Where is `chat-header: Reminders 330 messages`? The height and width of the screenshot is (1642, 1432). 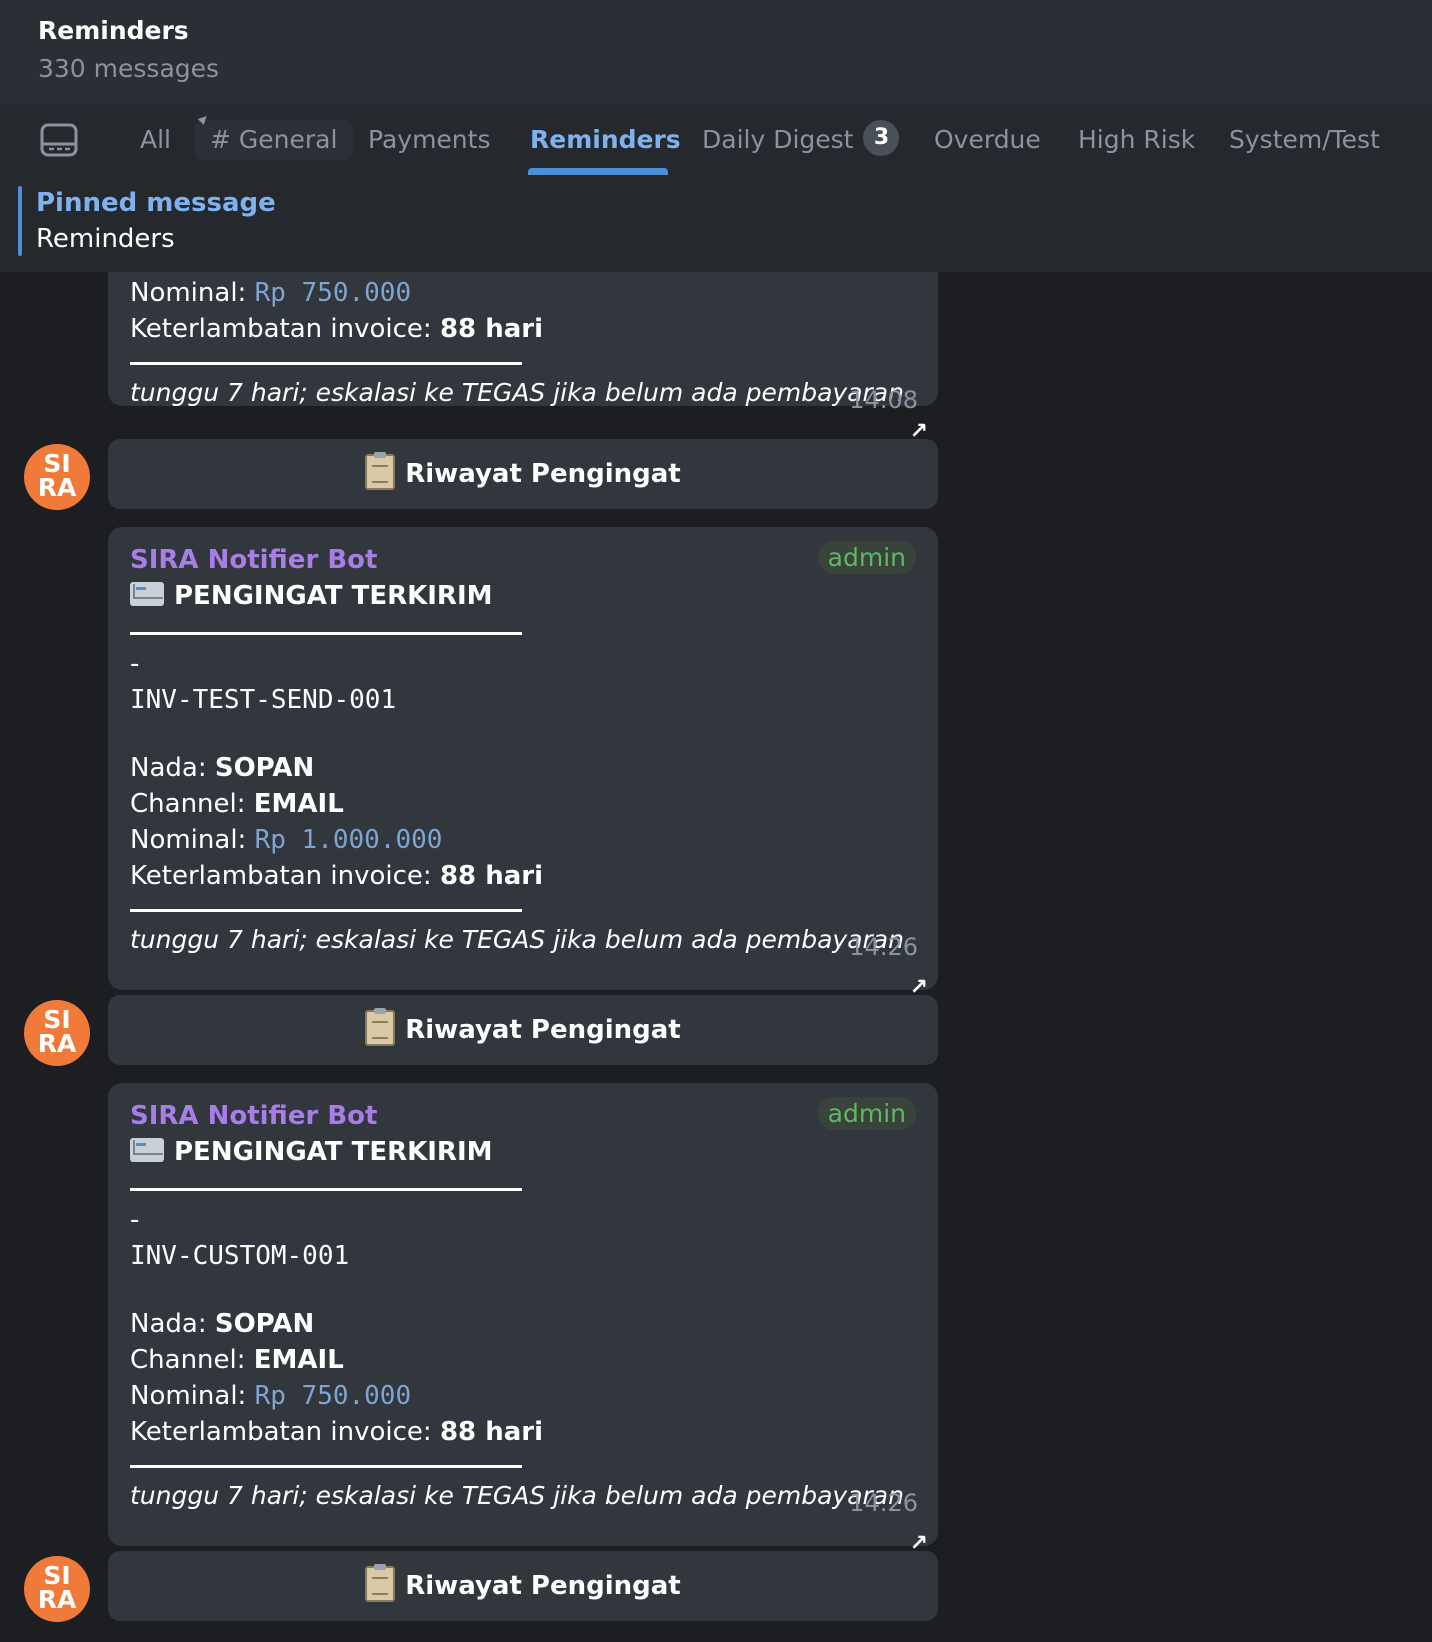
chat-header: Reminders 330 messages is located at coordinates (716, 52).